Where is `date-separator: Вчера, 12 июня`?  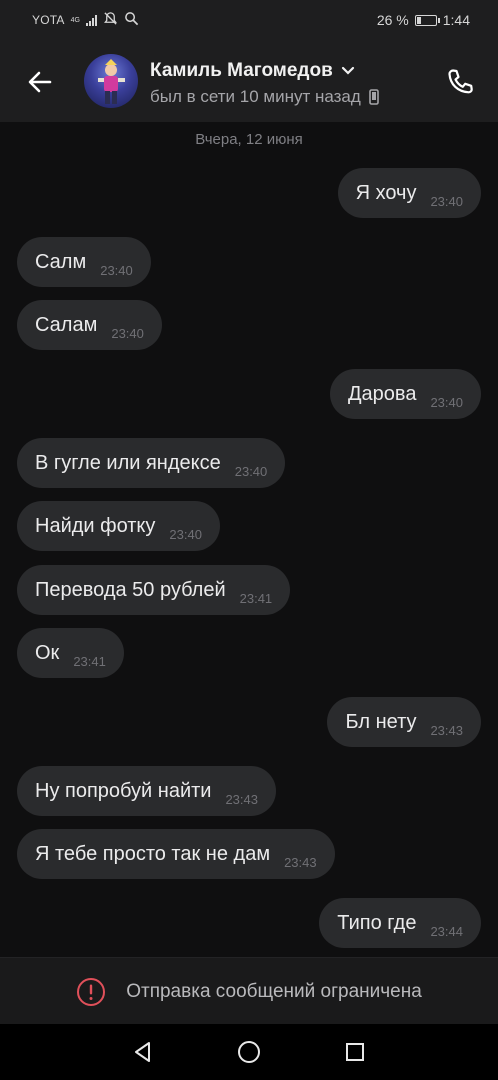
date-separator: Вчера, 12 июня is located at coordinates (249, 139).